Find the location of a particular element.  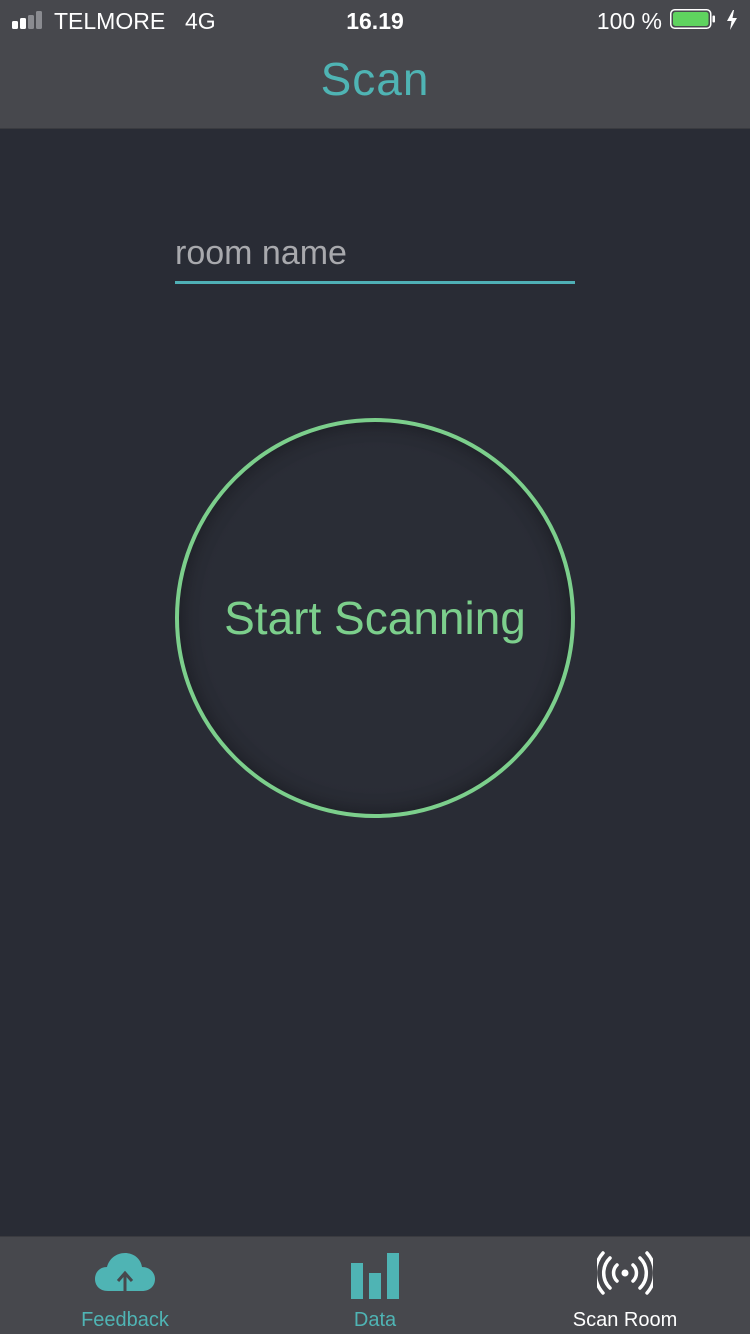

top-bar: TELMORE 4G 16.19 100 % Scan is located at coordinates (375, 64).